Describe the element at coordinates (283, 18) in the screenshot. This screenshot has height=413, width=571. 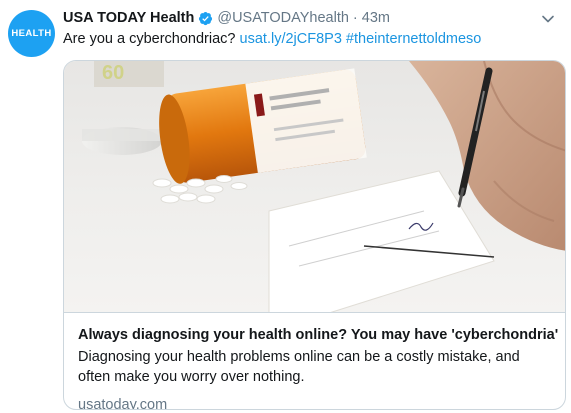
I see `user-handle: @USATODAYhealth` at that location.